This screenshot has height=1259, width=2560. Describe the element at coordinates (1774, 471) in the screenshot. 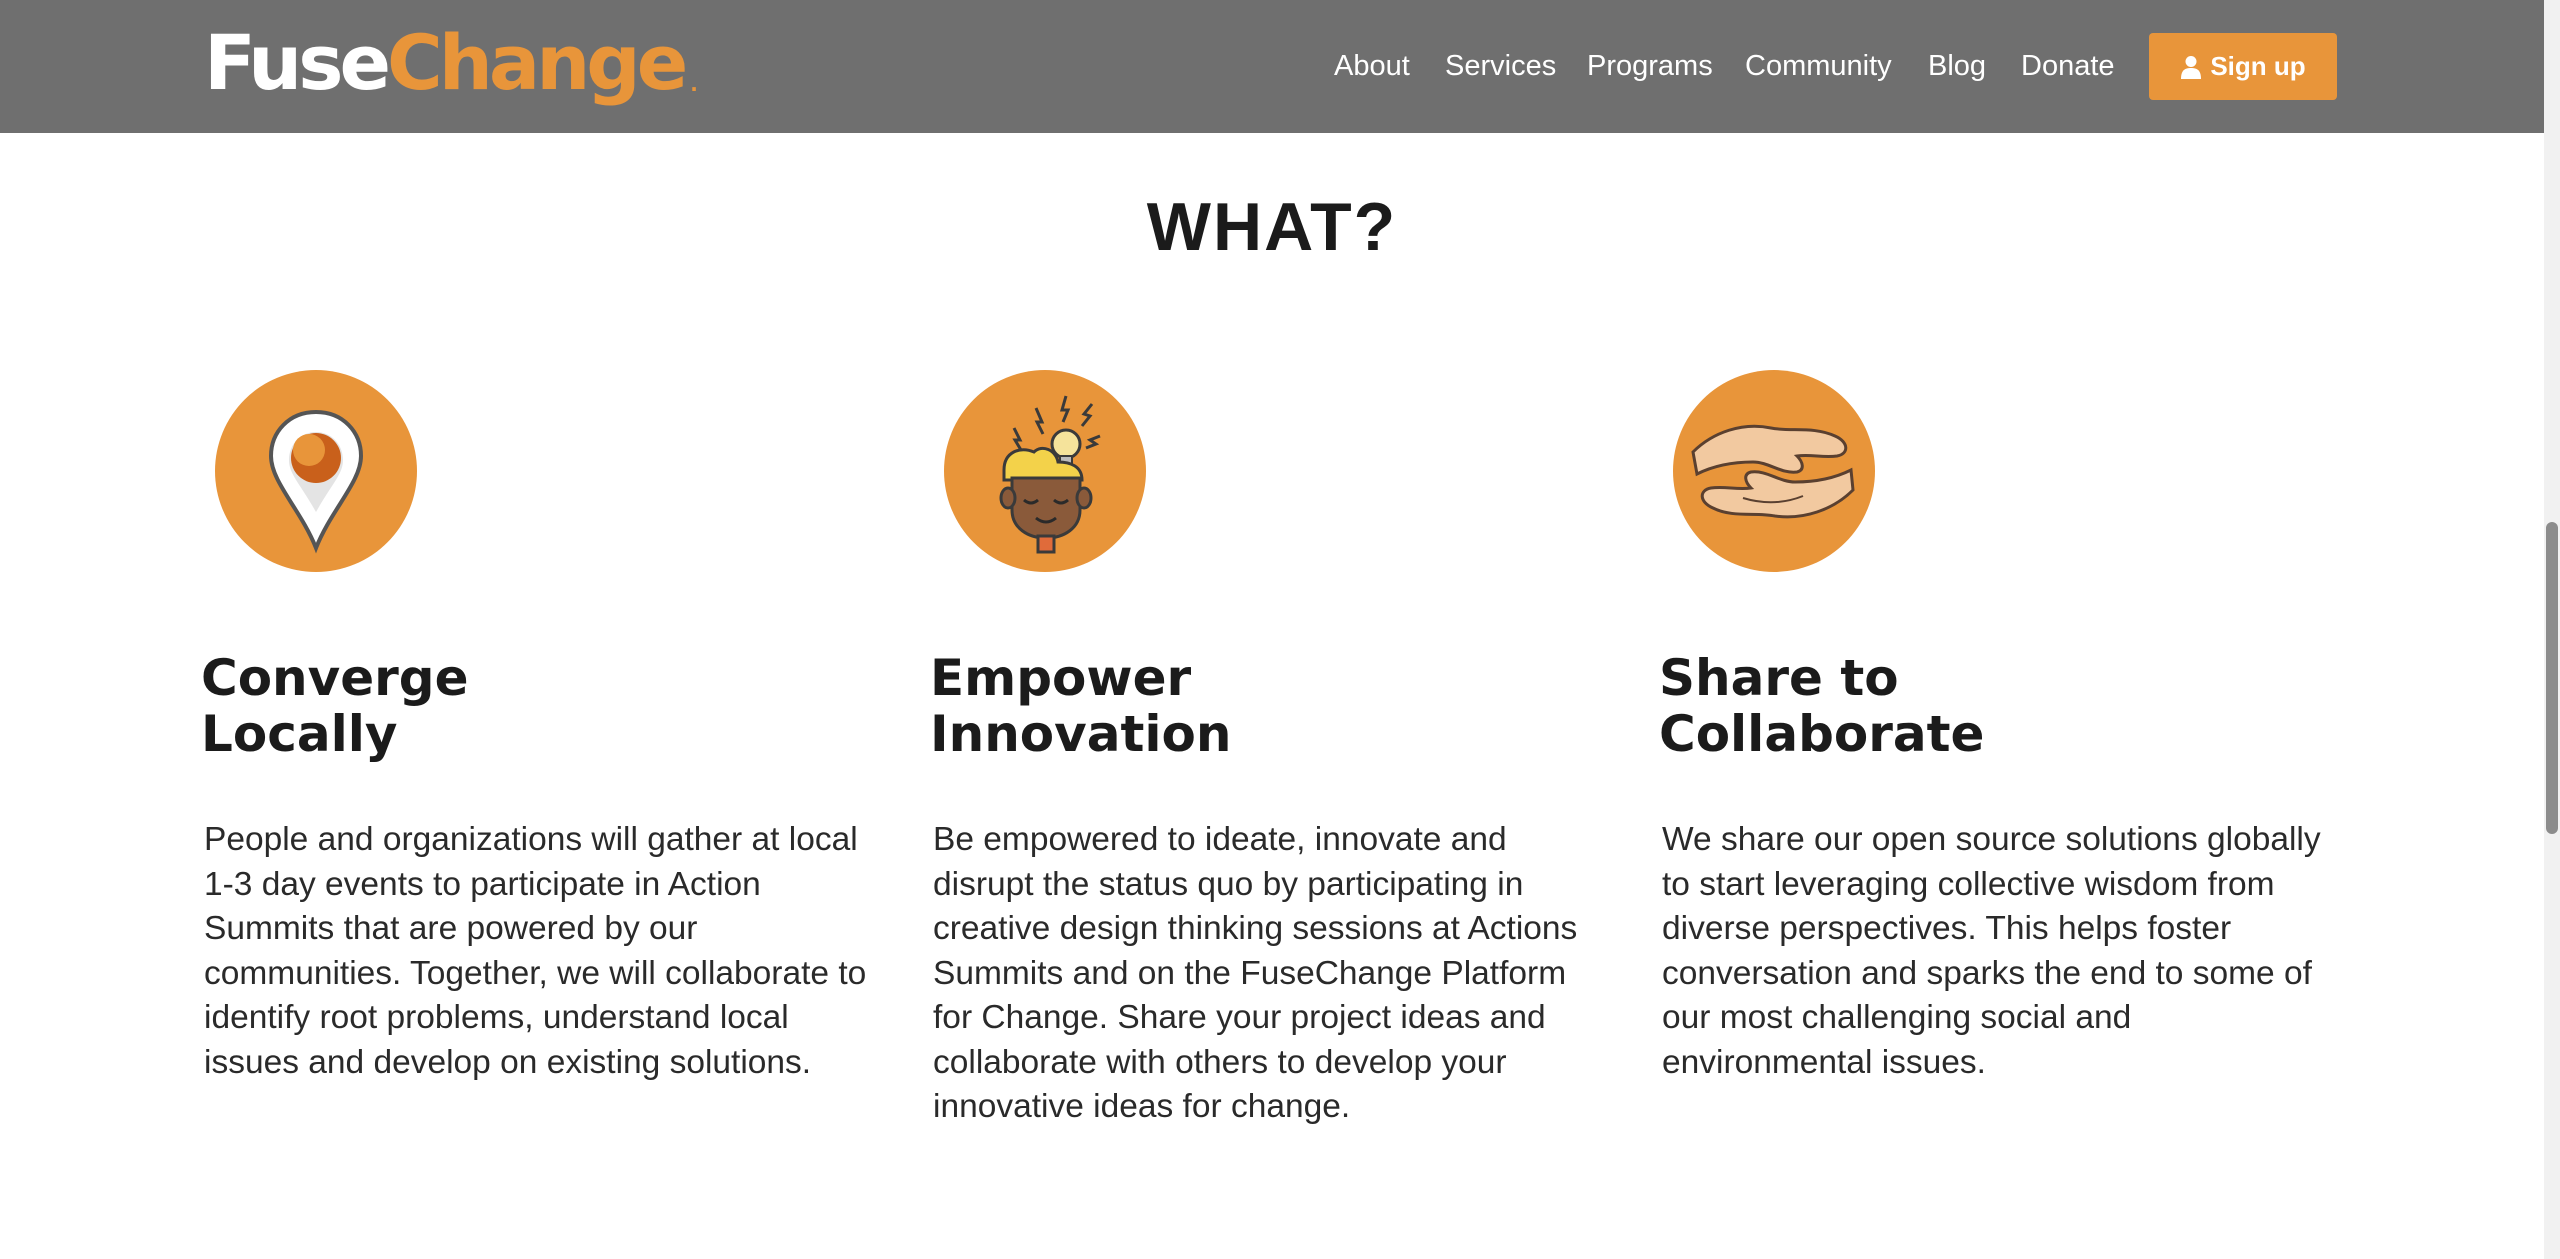

I see `cupped-hands-icon` at that location.